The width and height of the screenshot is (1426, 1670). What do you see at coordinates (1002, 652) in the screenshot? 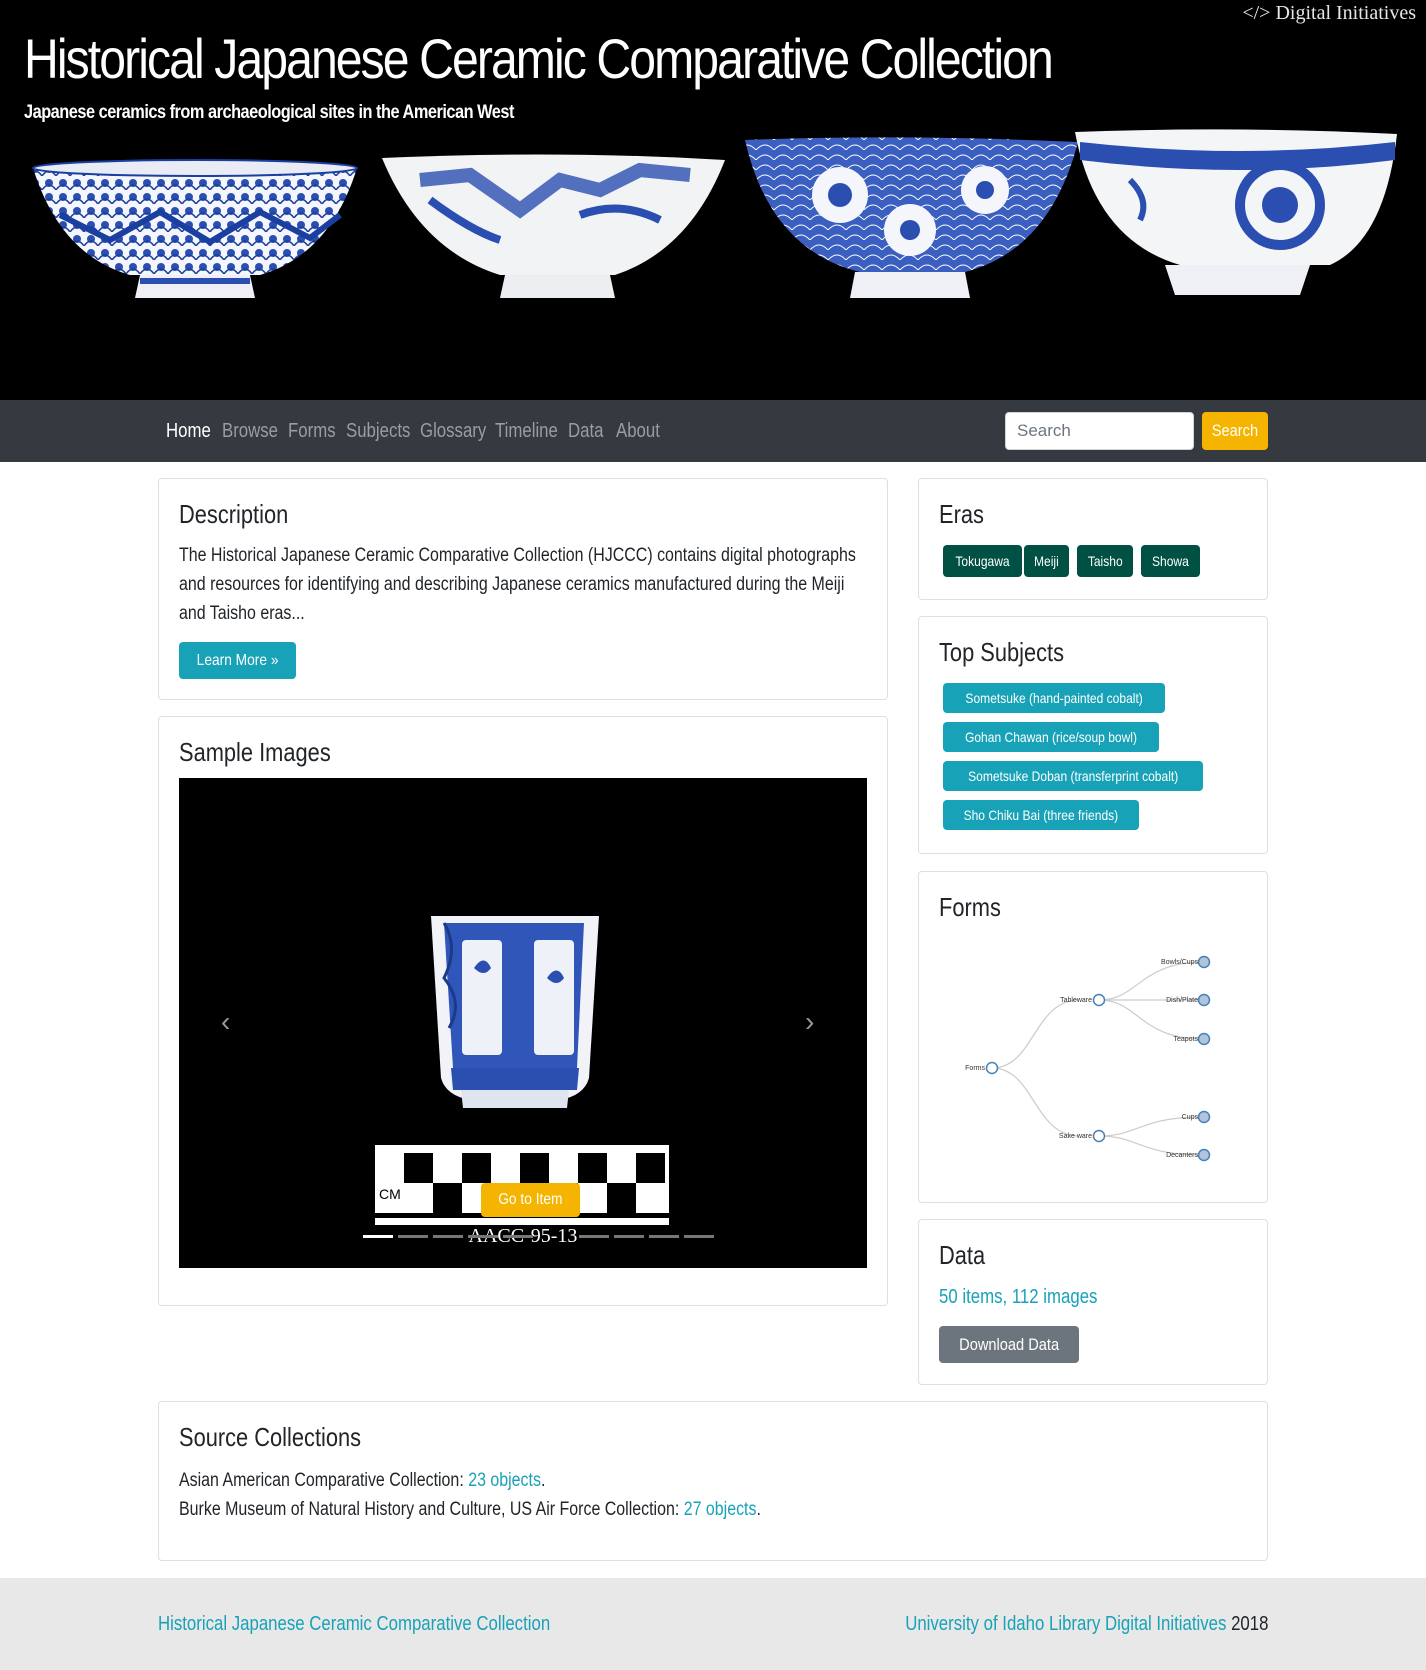
I see `top-subjects-title: Top Subjects` at bounding box center [1002, 652].